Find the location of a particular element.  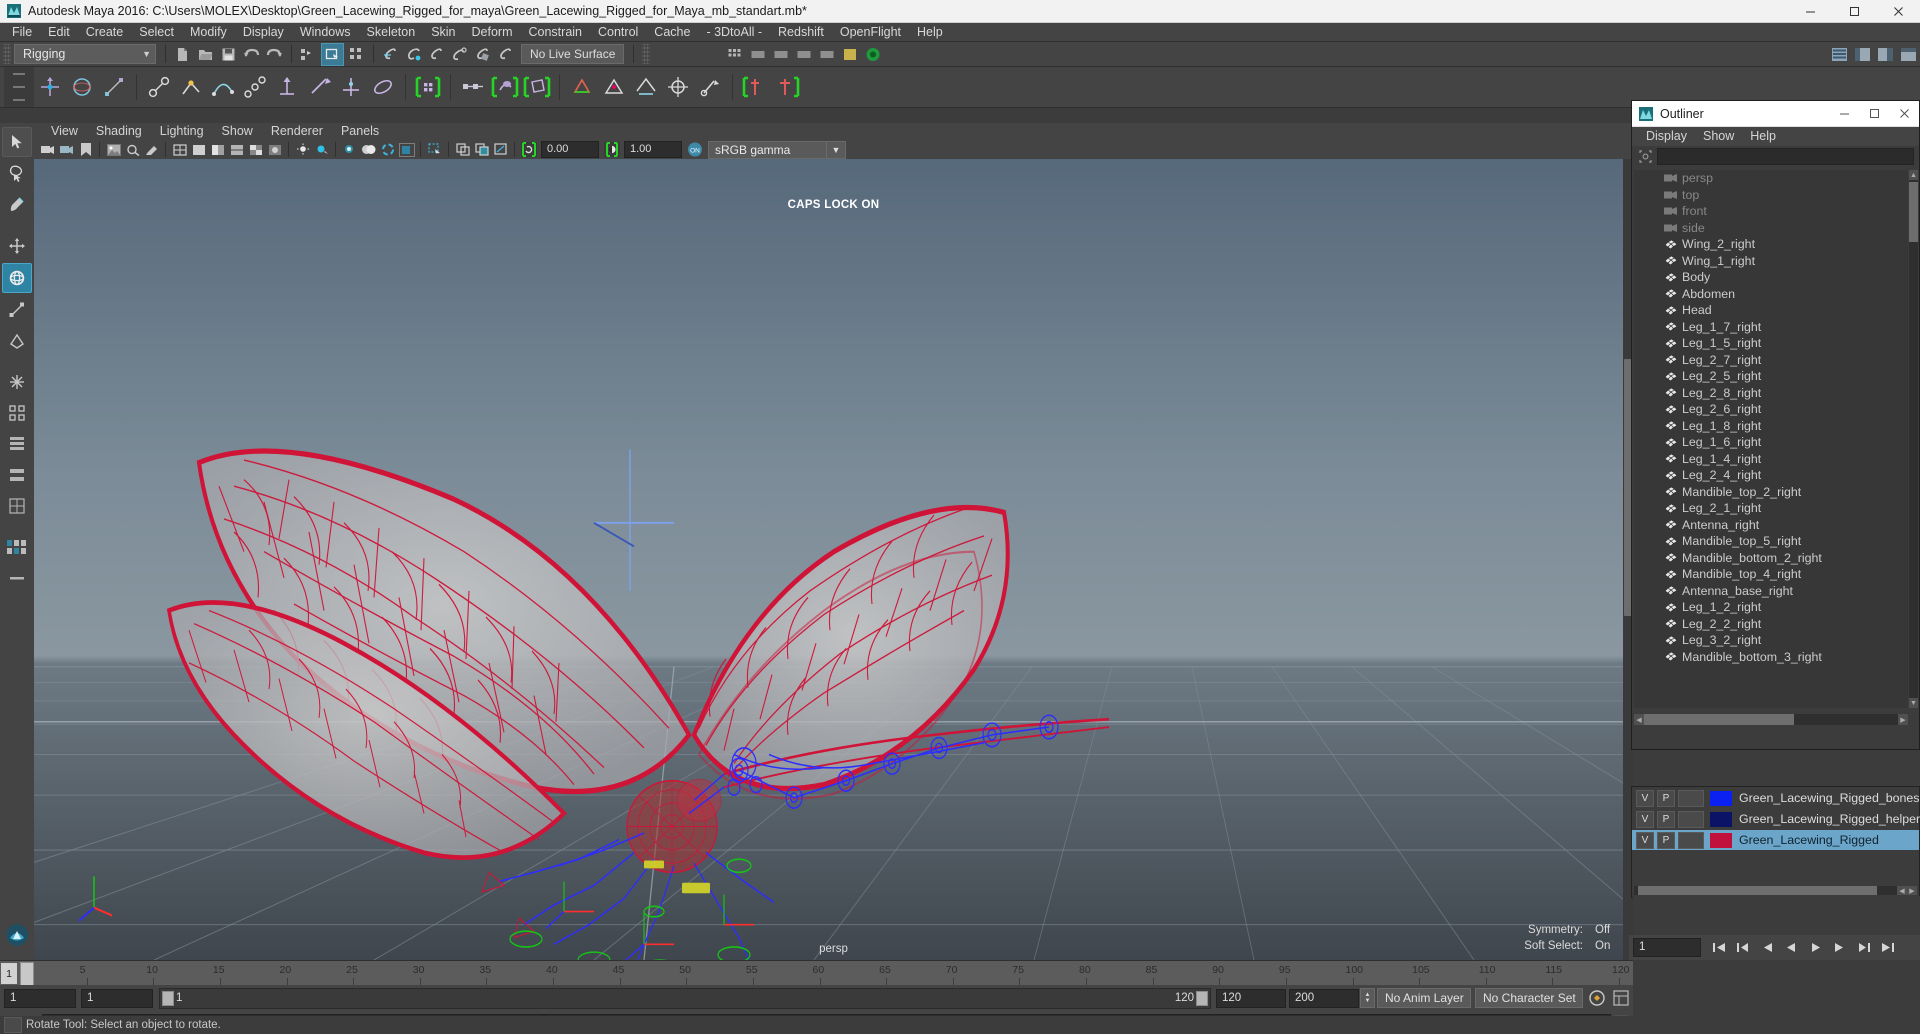

outliner-item: Leg_2_4_right is located at coordinates (1771, 475).